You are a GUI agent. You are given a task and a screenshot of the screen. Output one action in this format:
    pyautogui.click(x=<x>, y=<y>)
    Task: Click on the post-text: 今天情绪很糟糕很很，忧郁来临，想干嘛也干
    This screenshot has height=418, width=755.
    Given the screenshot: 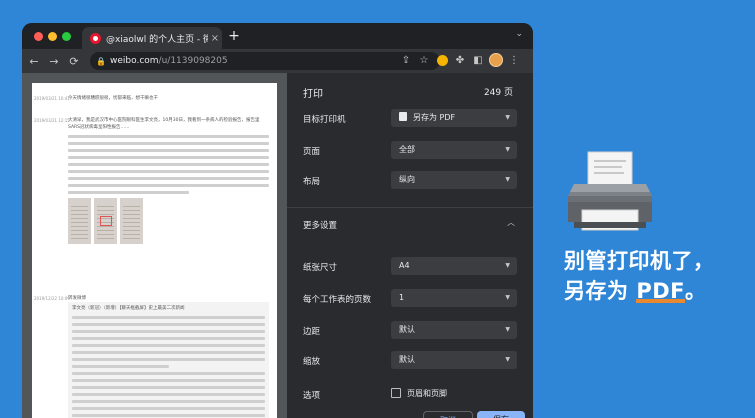 What is the action you would take?
    pyautogui.click(x=113, y=98)
    